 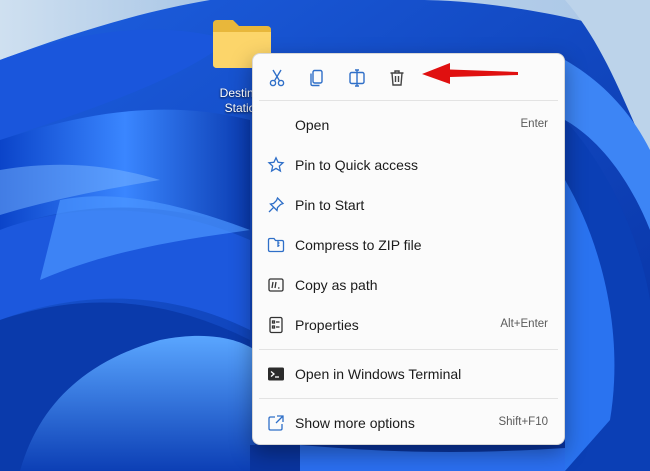 I want to click on delete-button, so click(x=397, y=78).